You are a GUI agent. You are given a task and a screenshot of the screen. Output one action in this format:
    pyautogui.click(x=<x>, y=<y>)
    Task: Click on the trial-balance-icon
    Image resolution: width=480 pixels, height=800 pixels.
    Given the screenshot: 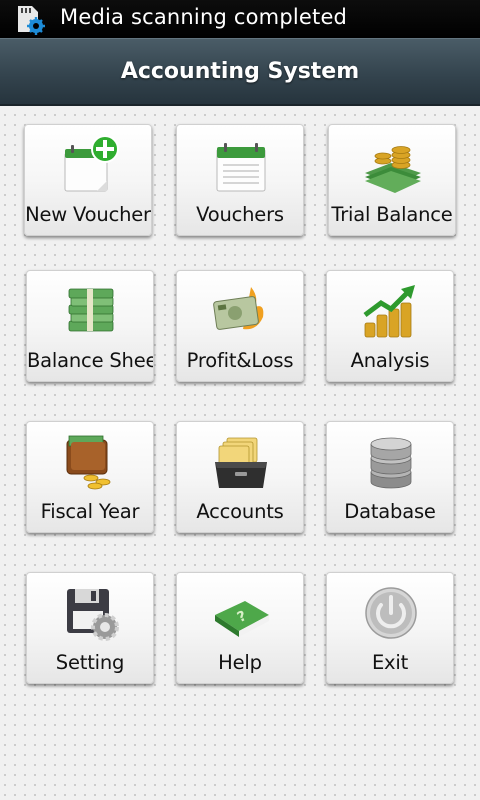 What is the action you would take?
    pyautogui.click(x=393, y=169)
    